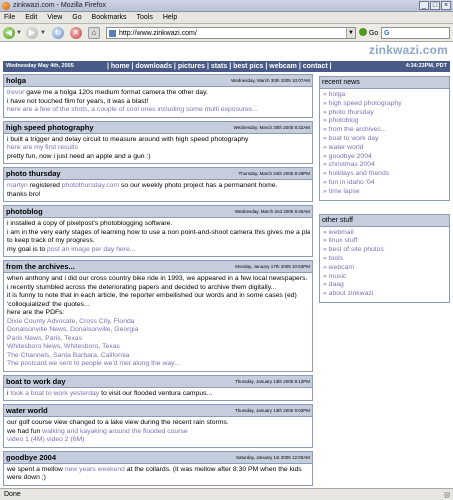 The height and width of the screenshot is (500, 453). I want to click on post-link: new years weekend, so click(95, 469).